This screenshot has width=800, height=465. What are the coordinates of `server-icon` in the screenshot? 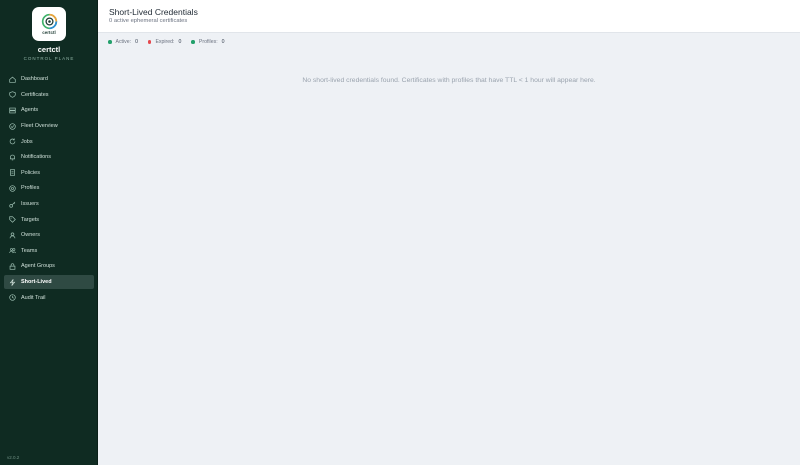 It's located at (12, 110).